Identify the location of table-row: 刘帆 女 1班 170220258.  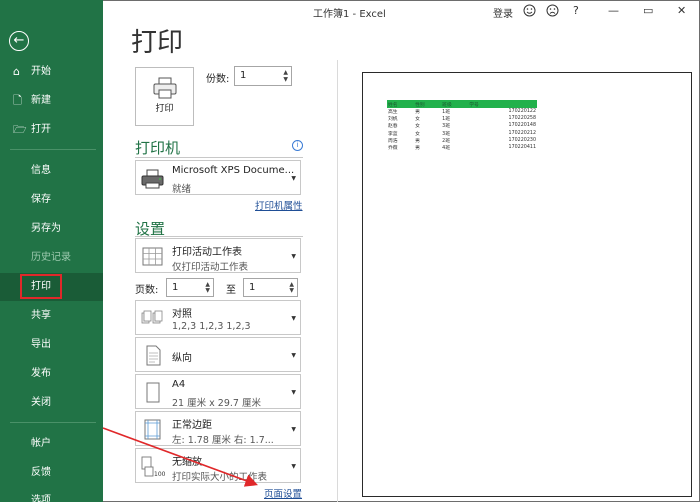
(462, 118).